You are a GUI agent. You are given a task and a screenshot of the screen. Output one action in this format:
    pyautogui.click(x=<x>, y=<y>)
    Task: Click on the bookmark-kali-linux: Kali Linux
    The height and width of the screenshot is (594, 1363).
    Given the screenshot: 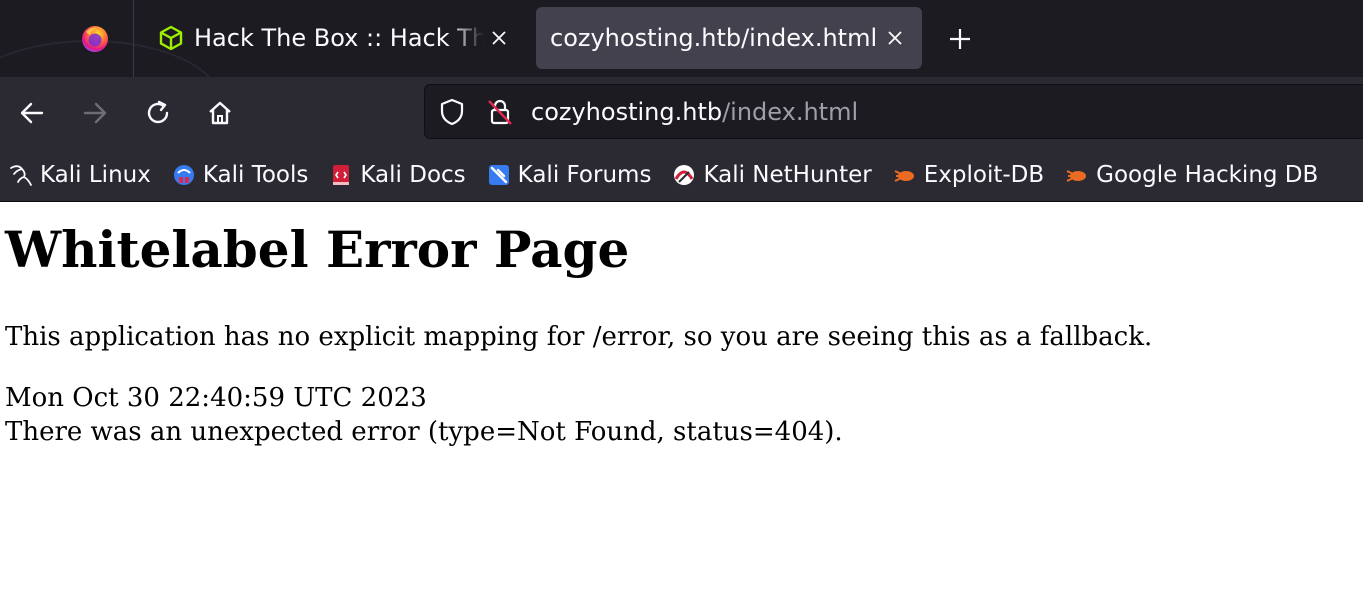 What is the action you would take?
    pyautogui.click(x=79, y=175)
    